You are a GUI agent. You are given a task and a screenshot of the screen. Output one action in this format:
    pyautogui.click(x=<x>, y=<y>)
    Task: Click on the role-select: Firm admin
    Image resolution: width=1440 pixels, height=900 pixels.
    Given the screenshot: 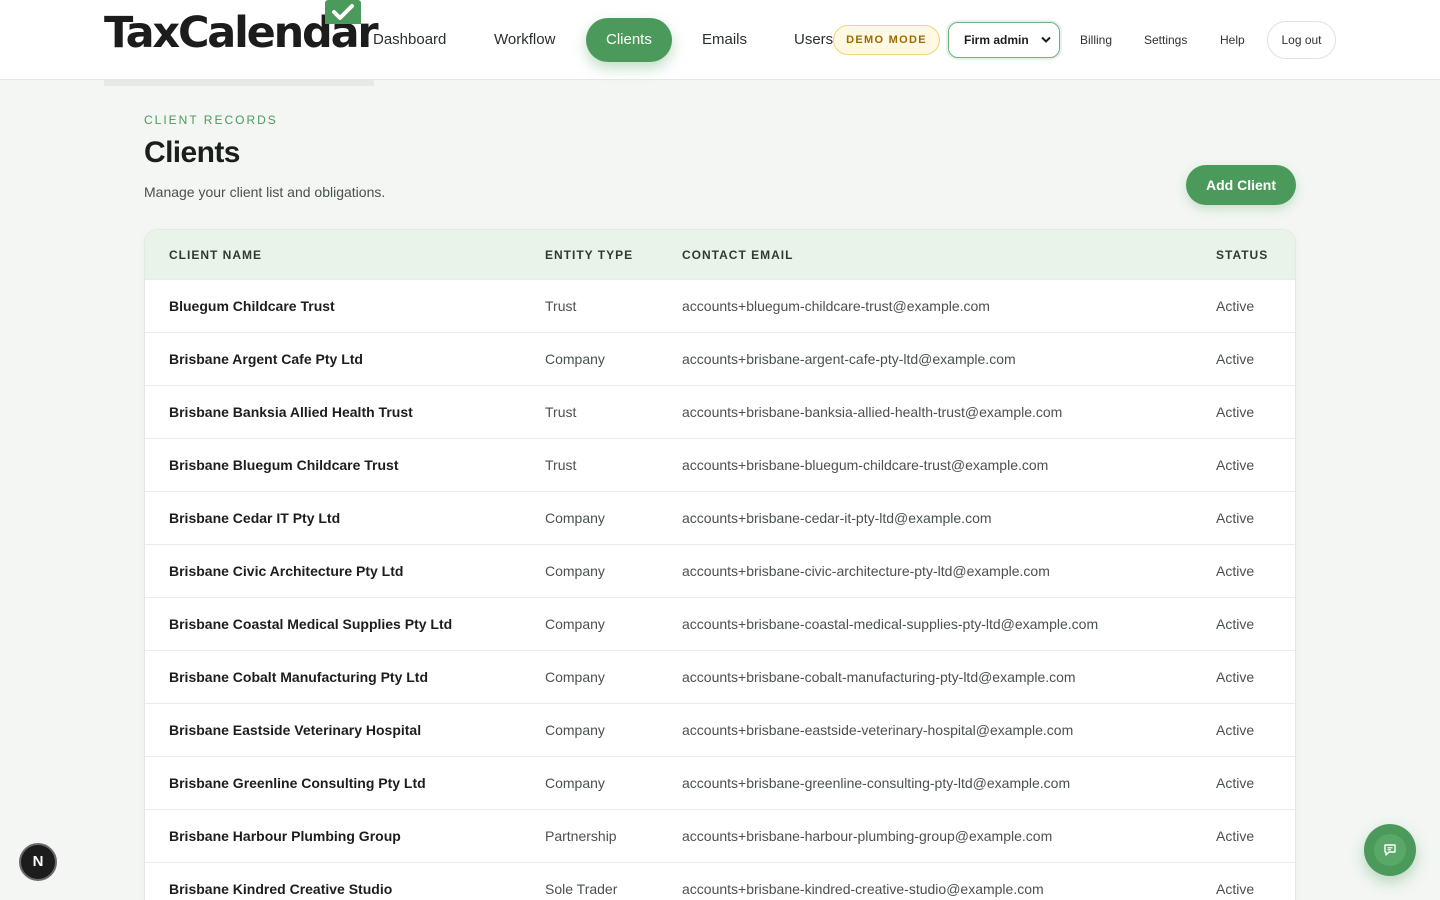 What is the action you would take?
    pyautogui.click(x=1004, y=40)
    